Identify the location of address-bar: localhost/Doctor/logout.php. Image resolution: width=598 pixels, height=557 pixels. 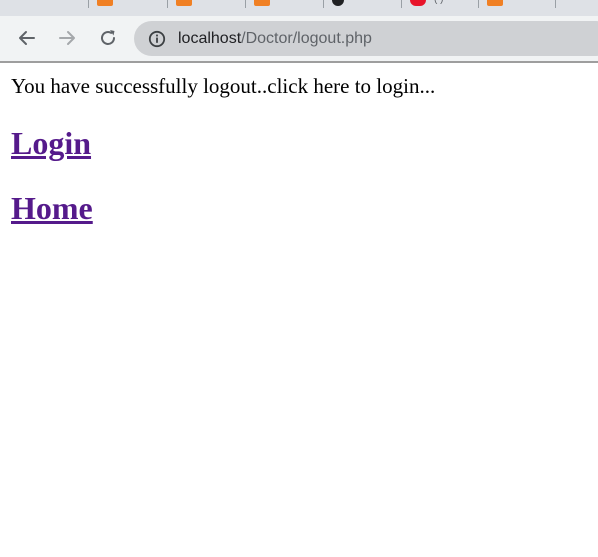
(366, 38).